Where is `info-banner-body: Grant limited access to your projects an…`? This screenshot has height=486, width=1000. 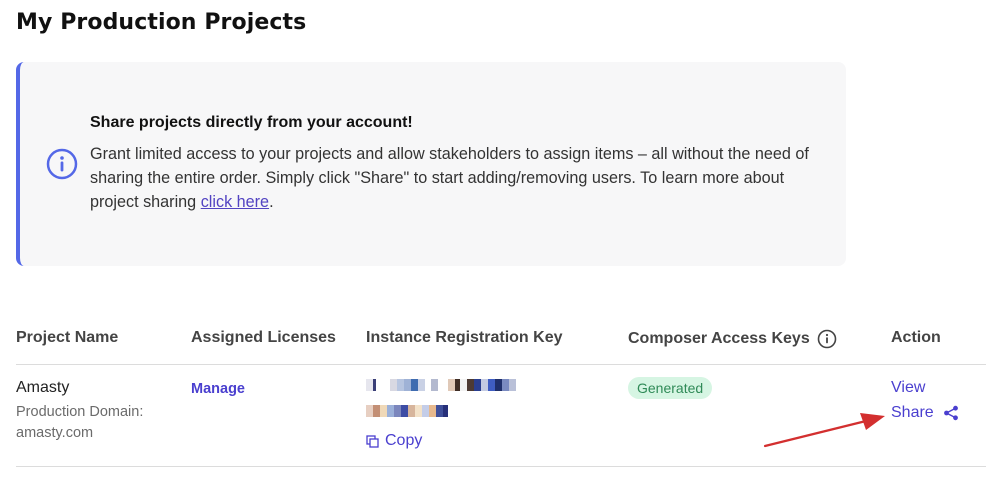 info-banner-body: Grant limited access to your projects an… is located at coordinates (462, 178).